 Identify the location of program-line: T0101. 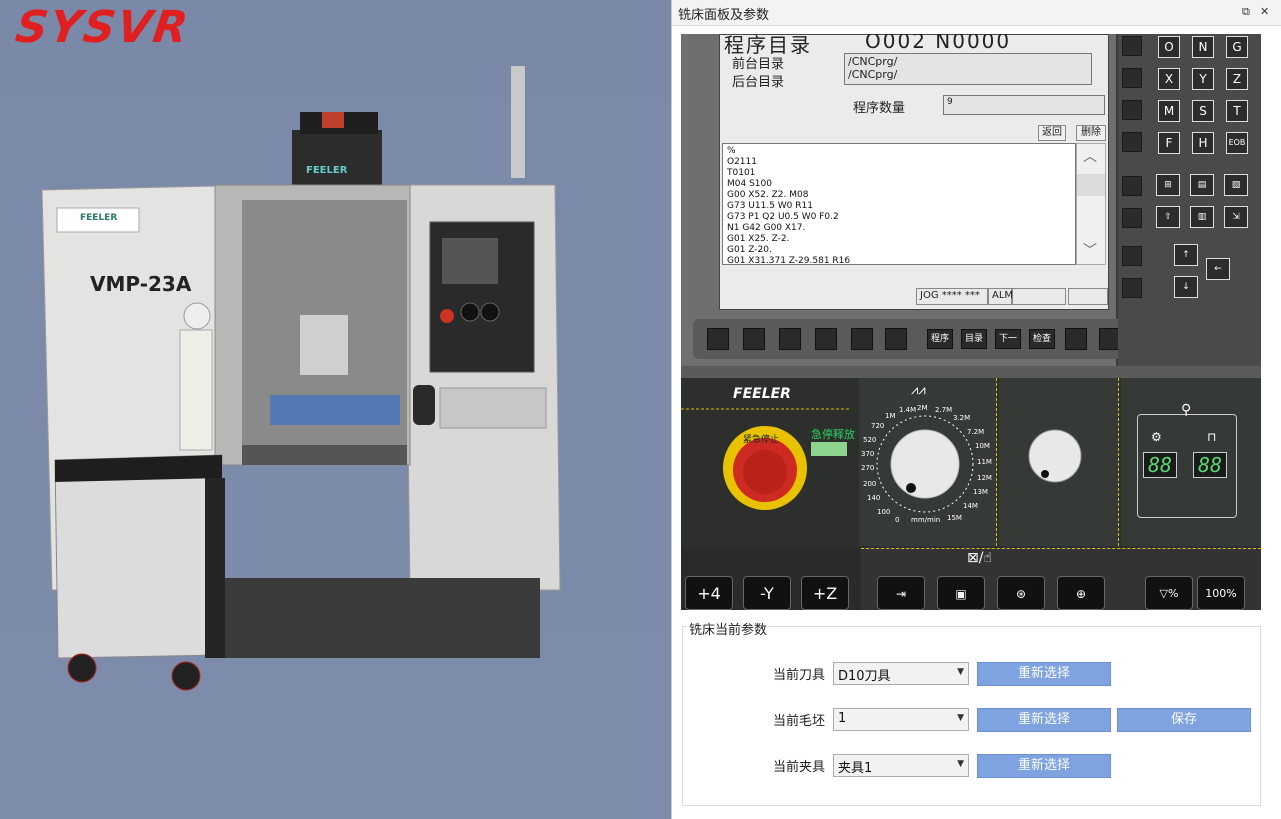
(741, 173).